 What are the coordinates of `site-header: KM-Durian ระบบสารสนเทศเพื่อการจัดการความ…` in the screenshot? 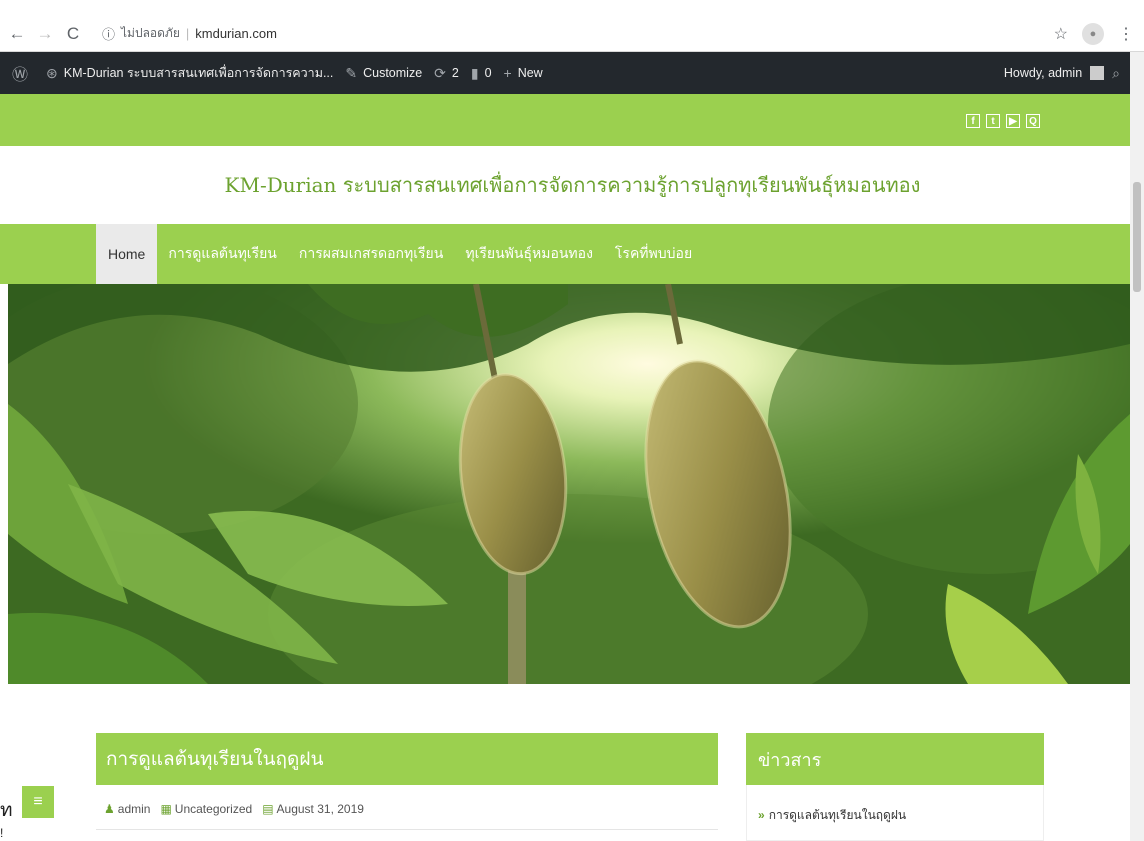 It's located at (565, 185).